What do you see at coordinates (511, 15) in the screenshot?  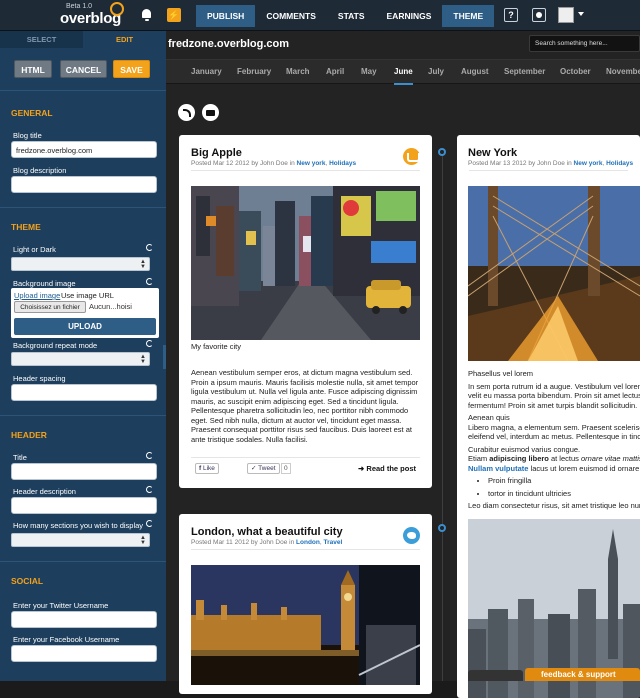 I see `help-icon: ?` at bounding box center [511, 15].